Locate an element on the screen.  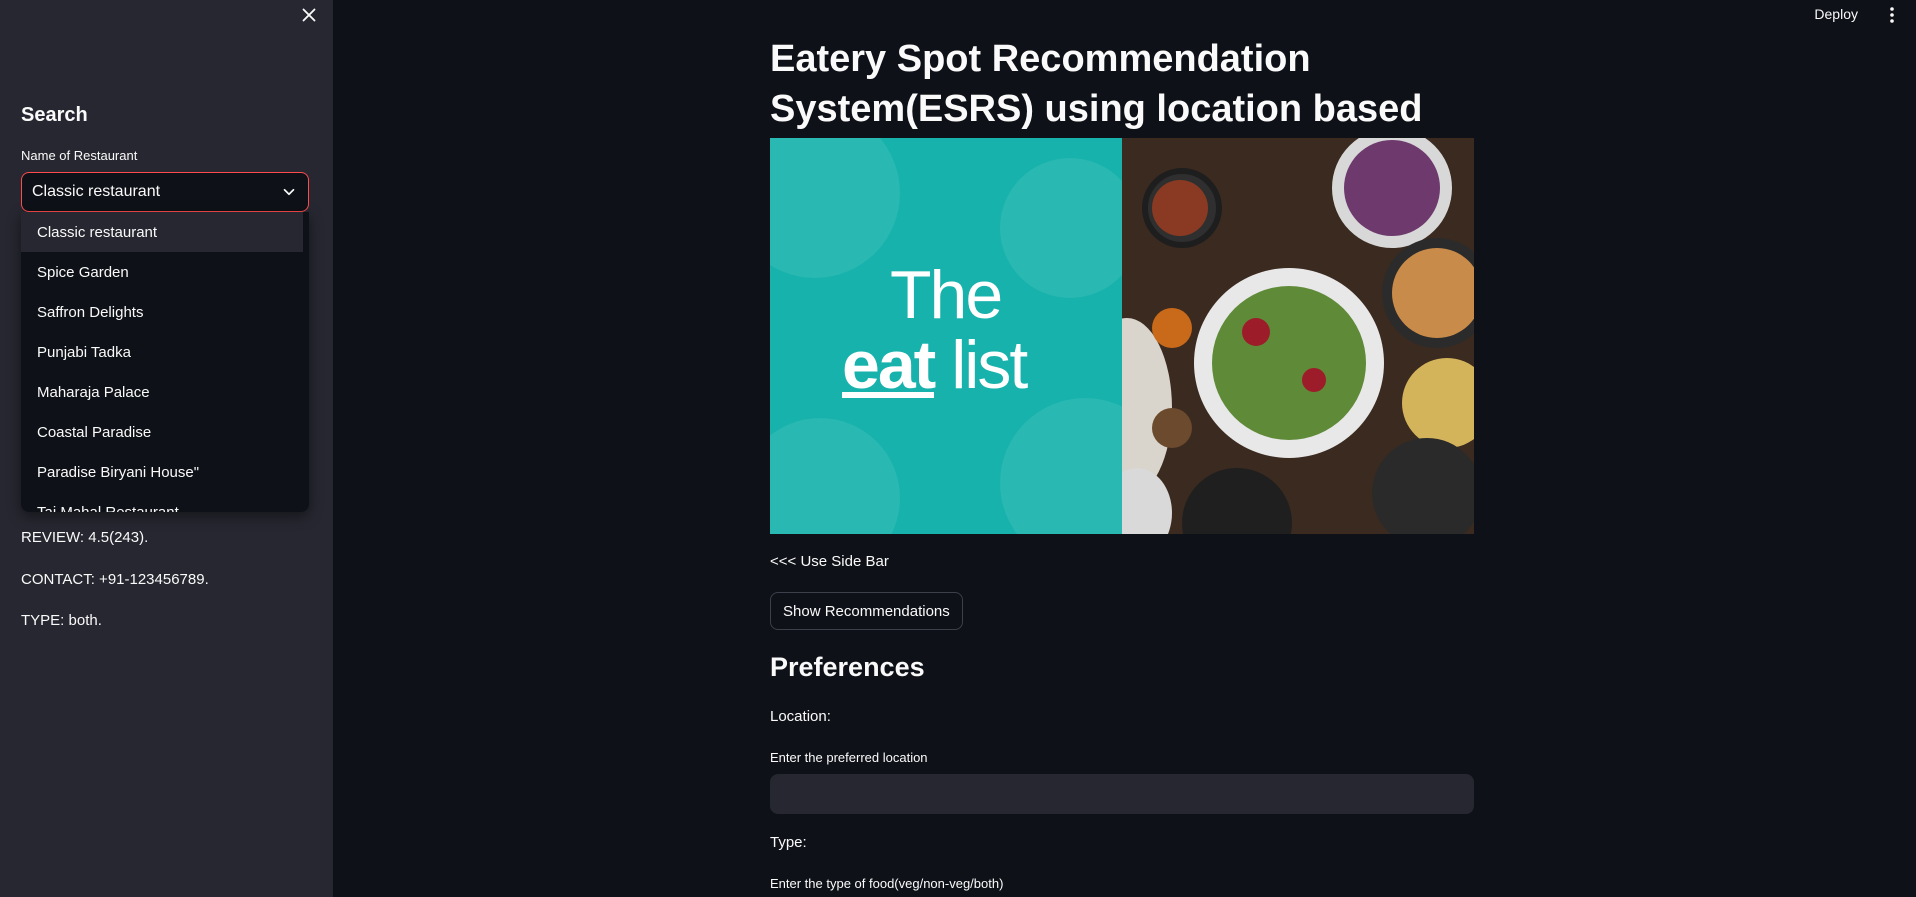
food-photo is located at coordinates (1298, 336).